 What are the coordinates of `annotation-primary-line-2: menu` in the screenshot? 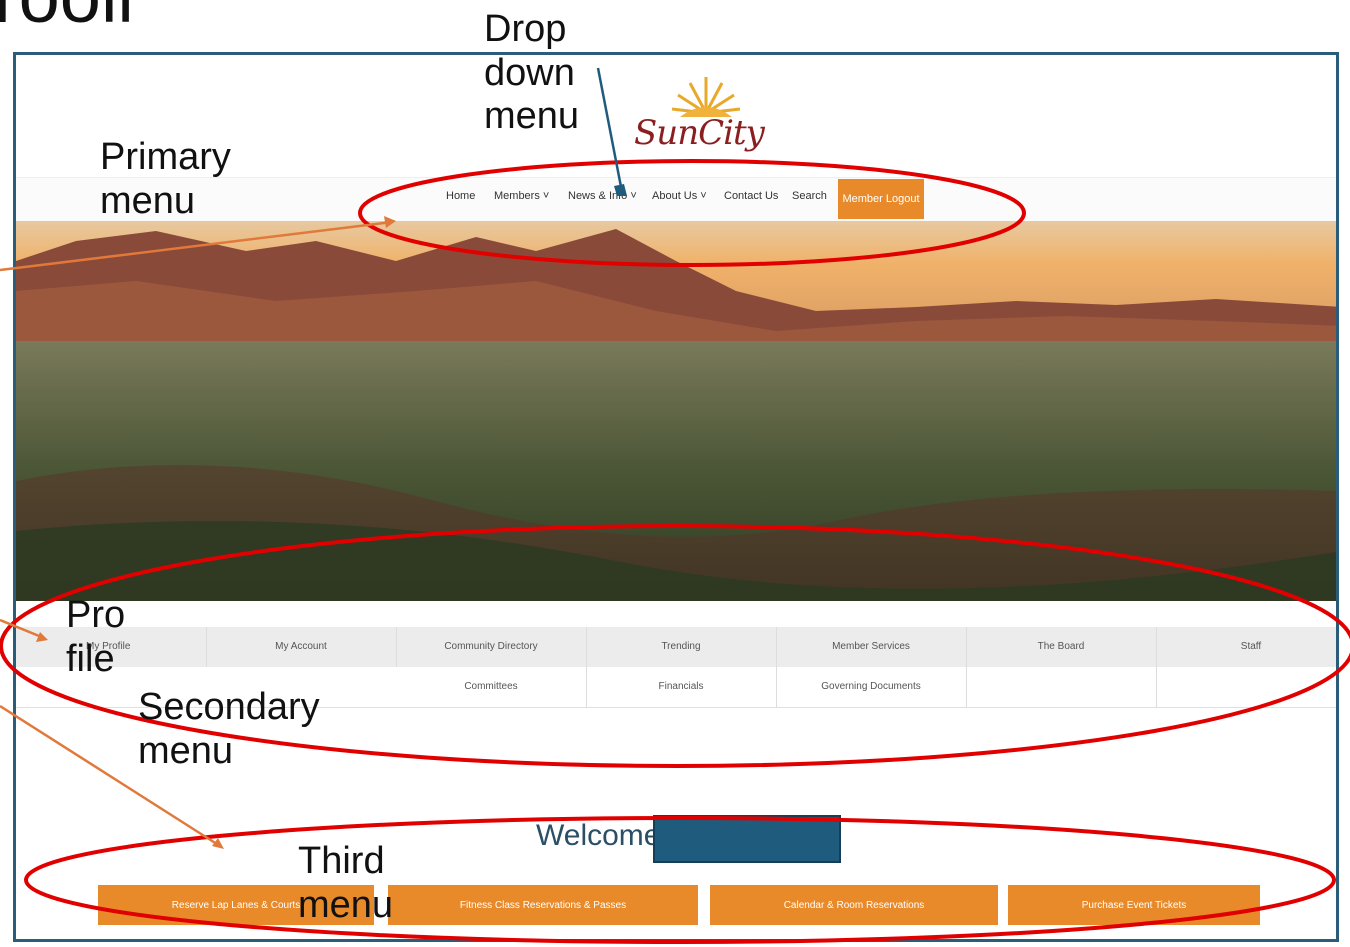 It's located at (148, 200).